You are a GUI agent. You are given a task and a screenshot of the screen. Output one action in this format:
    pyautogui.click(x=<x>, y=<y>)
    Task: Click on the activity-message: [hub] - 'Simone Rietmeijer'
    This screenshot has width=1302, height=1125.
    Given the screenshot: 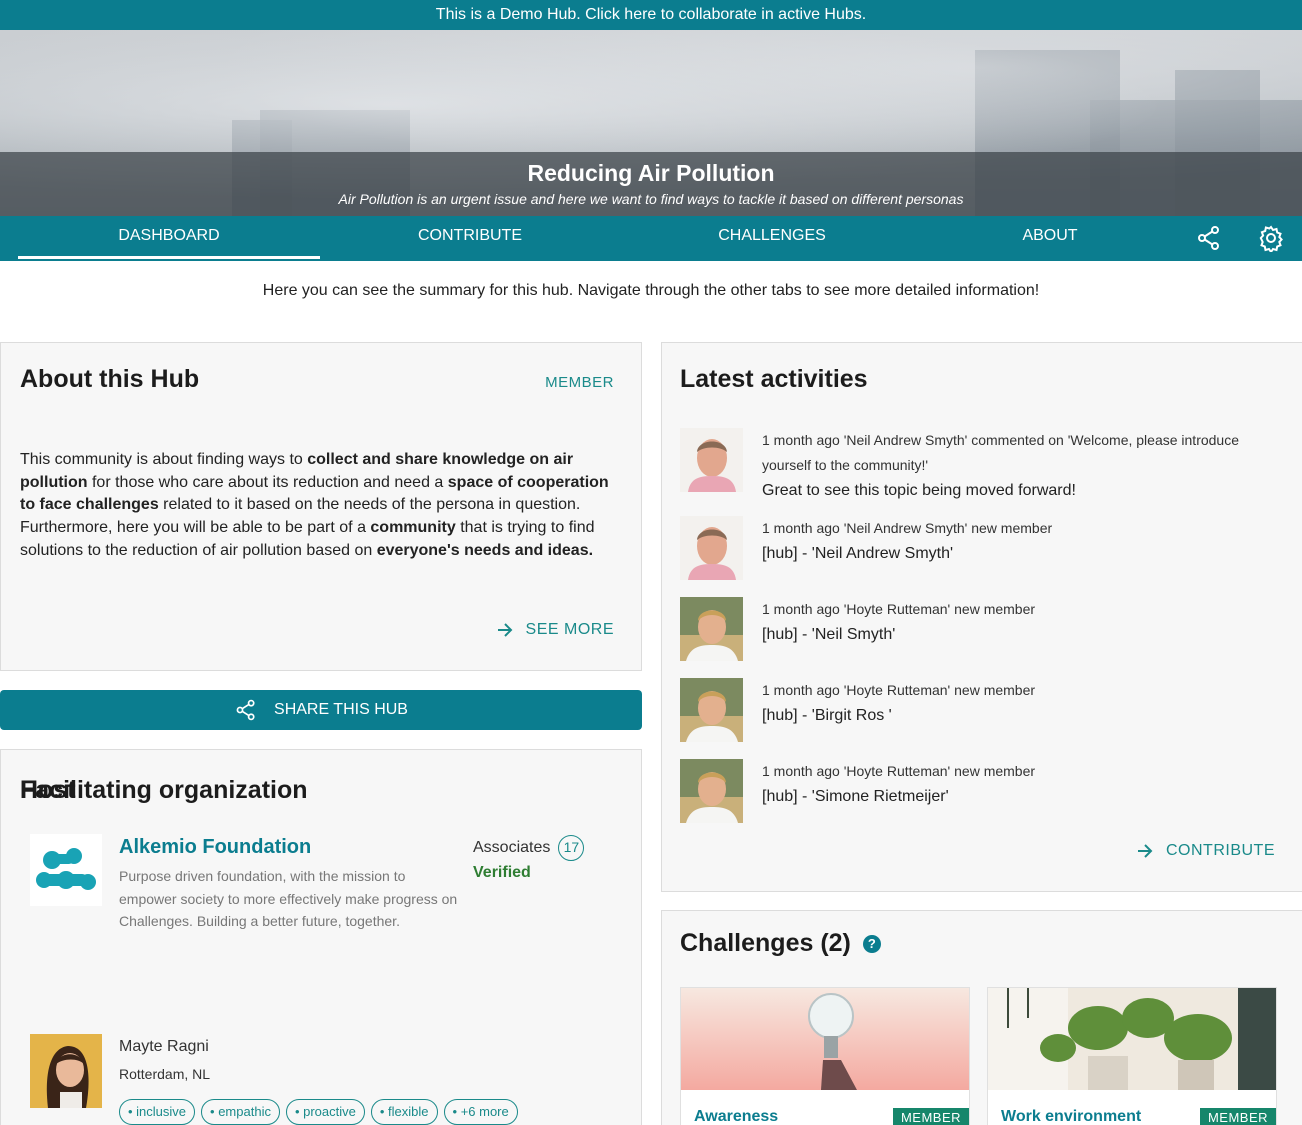 What is the action you would take?
    pyautogui.click(x=855, y=796)
    